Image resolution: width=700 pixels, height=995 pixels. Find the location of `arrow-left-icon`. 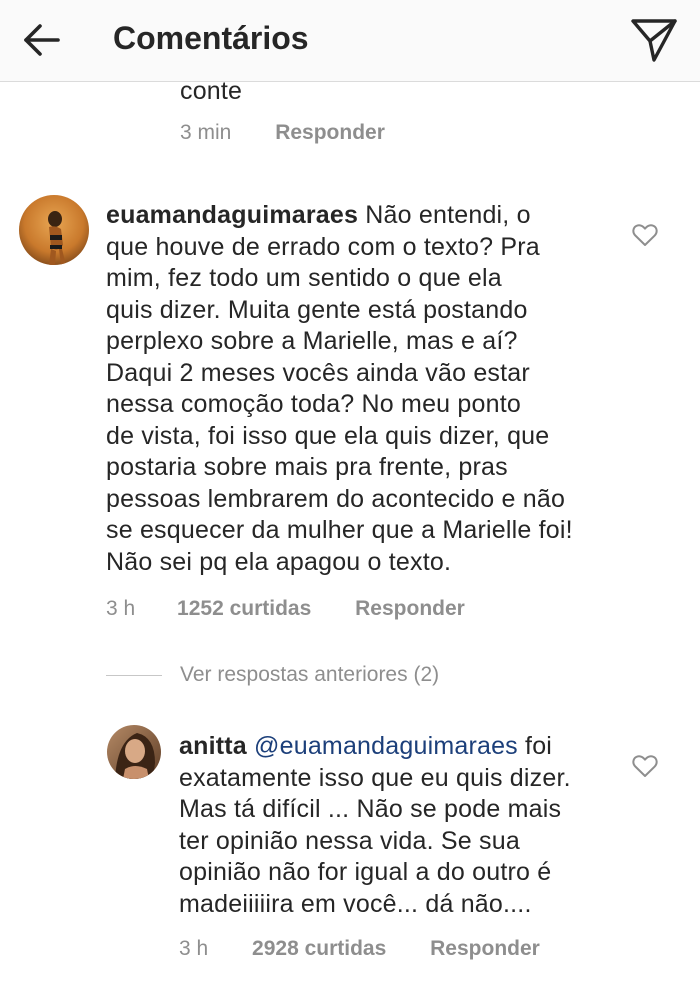

arrow-left-icon is located at coordinates (42, 40).